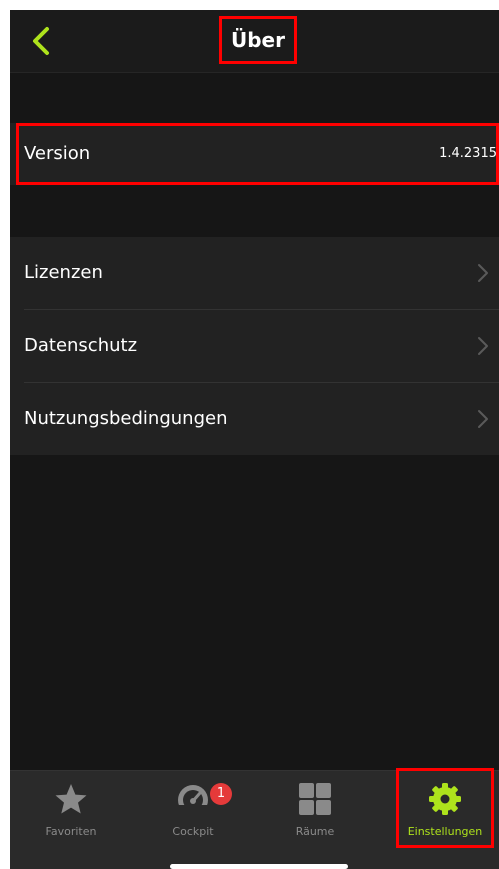 The height and width of the screenshot is (869, 499). What do you see at coordinates (254, 273) in the screenshot?
I see `list-item-lizenzen: Lizenzen` at bounding box center [254, 273].